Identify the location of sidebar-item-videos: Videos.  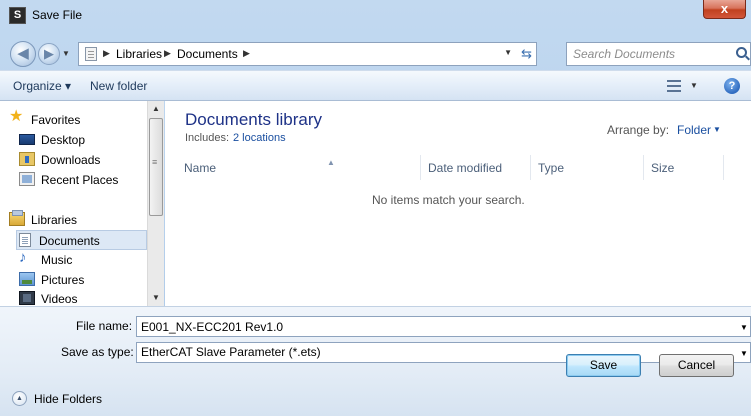
(91, 297).